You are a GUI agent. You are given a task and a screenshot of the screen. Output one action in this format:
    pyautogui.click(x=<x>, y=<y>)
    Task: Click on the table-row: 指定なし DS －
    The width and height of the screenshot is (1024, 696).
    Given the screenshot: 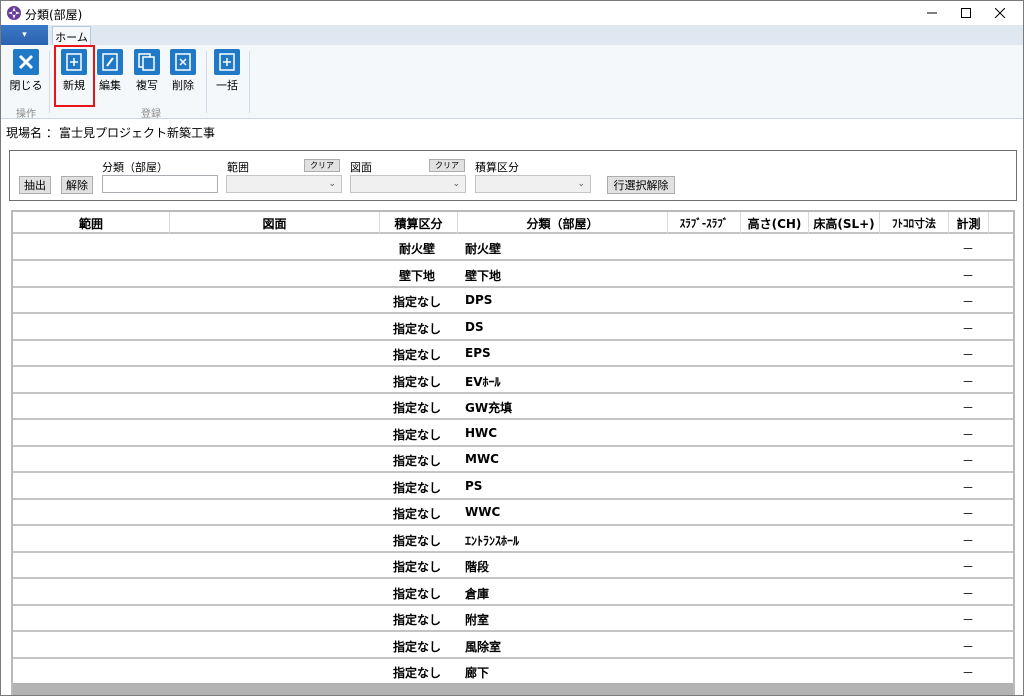 What is the action you would take?
    pyautogui.click(x=513, y=328)
    